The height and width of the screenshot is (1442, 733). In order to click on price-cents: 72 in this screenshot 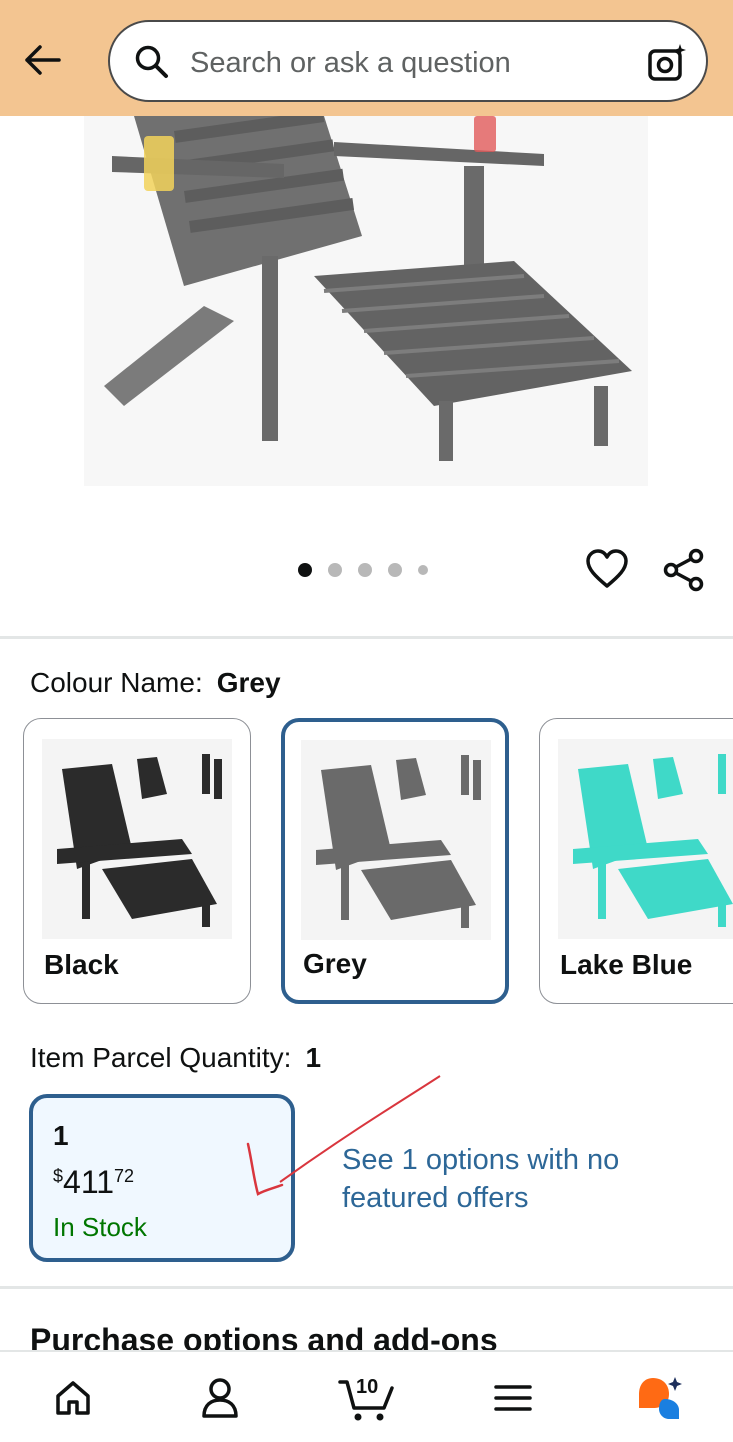, I will do `click(124, 1176)`.